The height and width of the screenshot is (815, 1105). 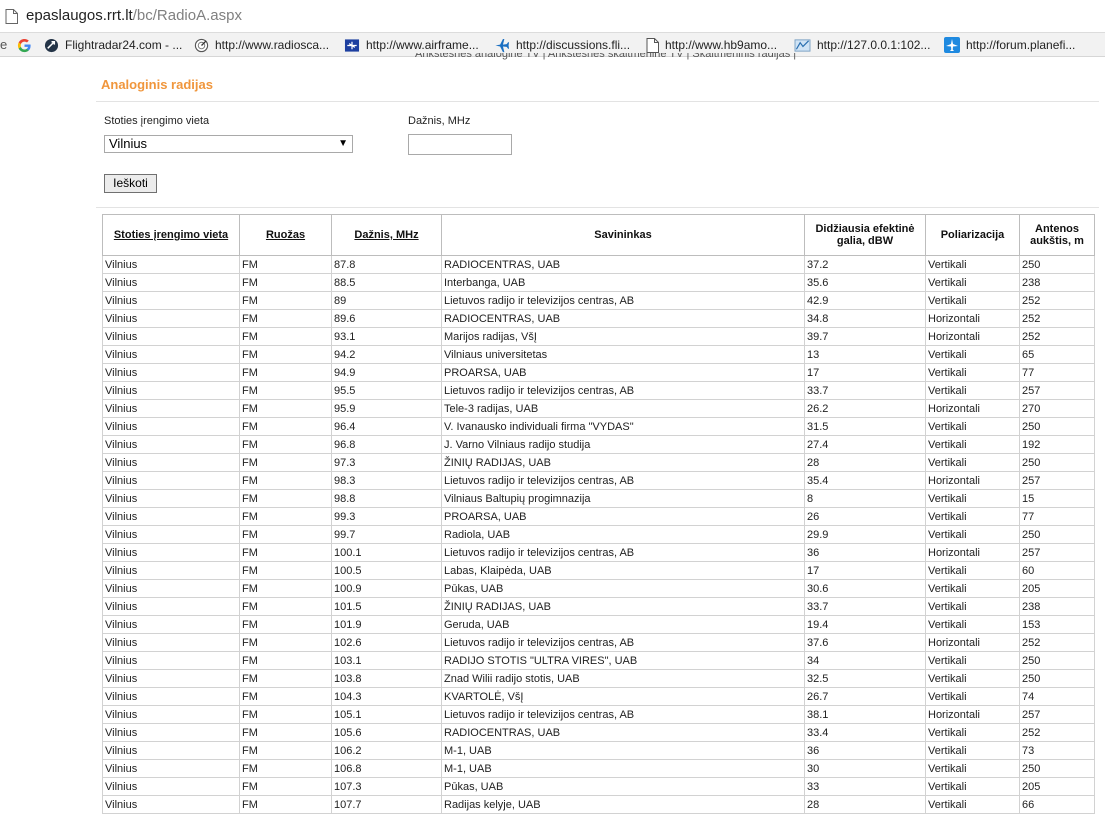 I want to click on cell-frequency: 106.2, so click(x=386, y=750).